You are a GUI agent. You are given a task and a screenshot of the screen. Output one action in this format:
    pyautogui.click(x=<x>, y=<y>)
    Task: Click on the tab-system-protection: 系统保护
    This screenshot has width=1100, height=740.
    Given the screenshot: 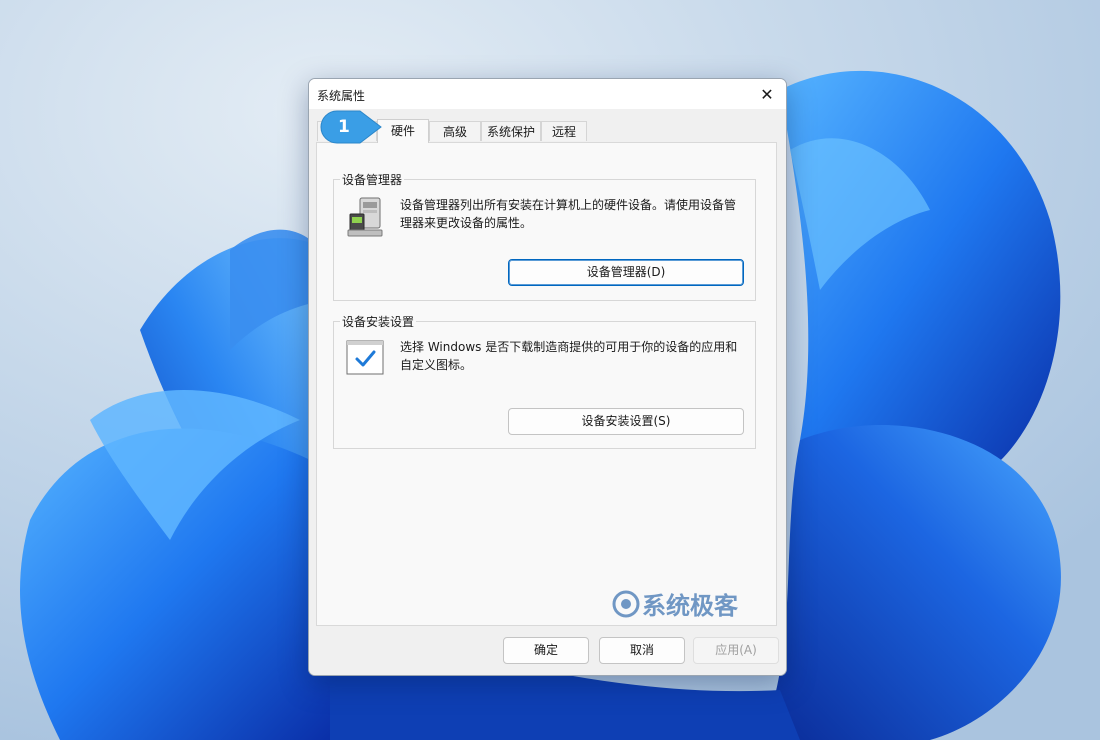 What is the action you would take?
    pyautogui.click(x=511, y=131)
    